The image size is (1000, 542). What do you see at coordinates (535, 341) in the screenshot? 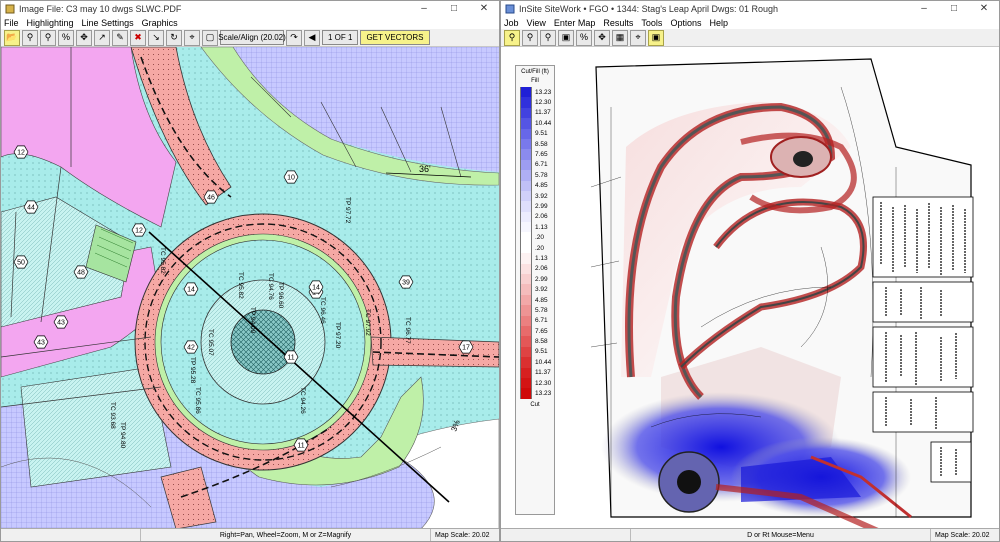
I see `legend-row: 8.58` at bounding box center [535, 341].